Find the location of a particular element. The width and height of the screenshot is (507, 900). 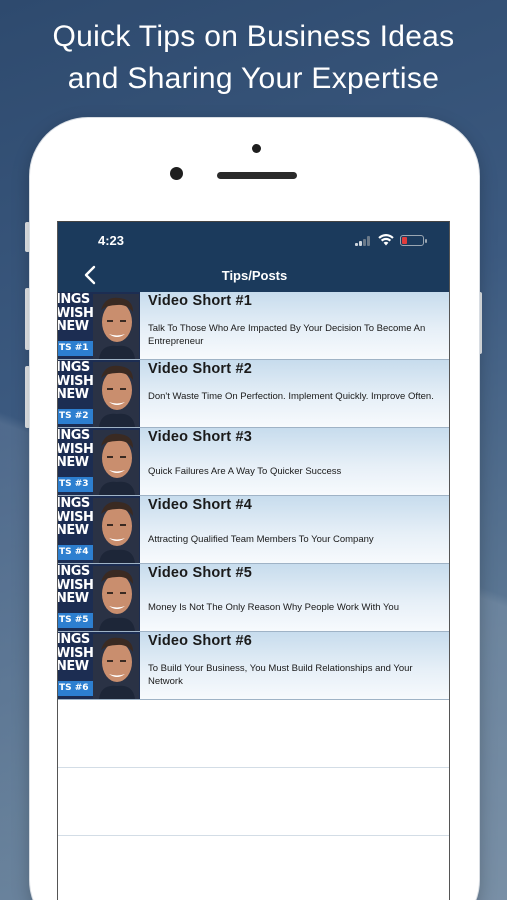

video-thumbnail: INGS WISH NEW TS #3 is located at coordinates (99, 461).